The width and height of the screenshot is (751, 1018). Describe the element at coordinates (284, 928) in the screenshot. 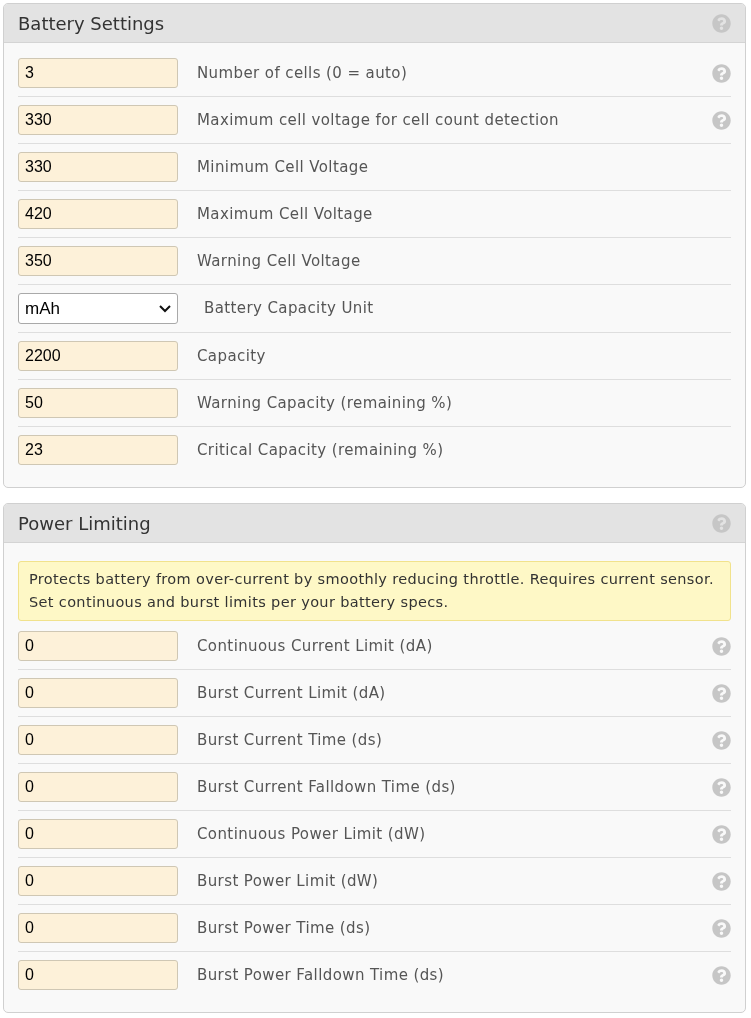

I see `setting-label: Burst Power Time (ds)` at that location.